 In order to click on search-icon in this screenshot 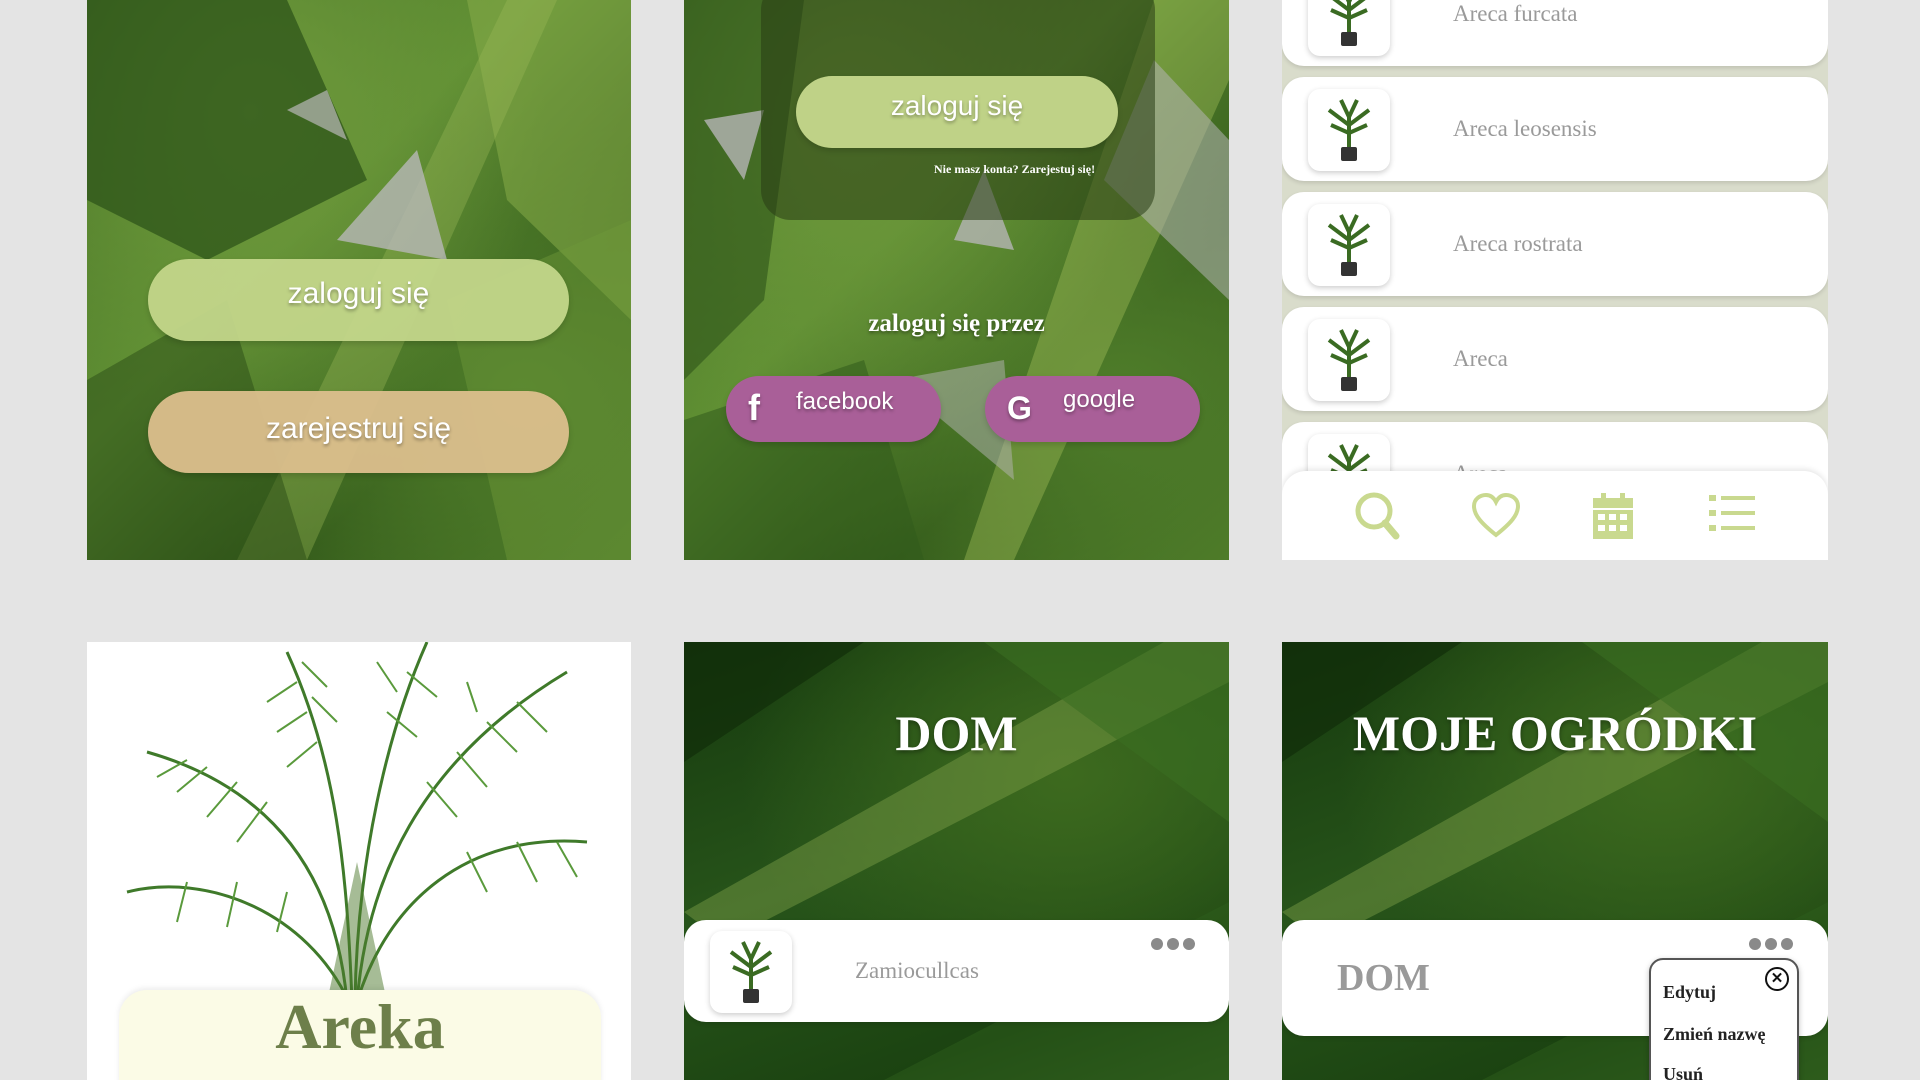, I will do `click(1378, 516)`.